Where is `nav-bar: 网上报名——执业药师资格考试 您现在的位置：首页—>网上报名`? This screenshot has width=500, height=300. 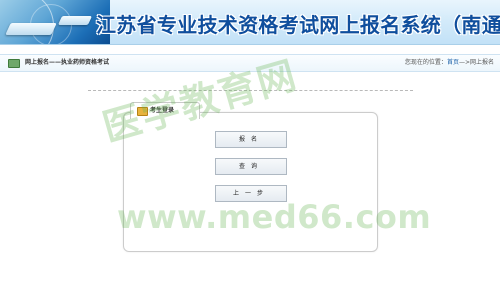 nav-bar: 网上报名——执业药师资格考试 您现在的位置：首页—>网上报名 is located at coordinates (250, 63).